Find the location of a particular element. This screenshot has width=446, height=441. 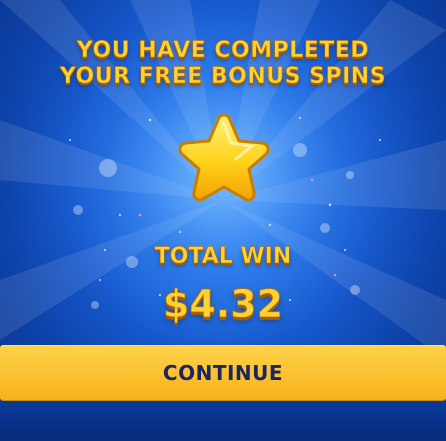

total-win-amount: $4.32 is located at coordinates (223, 304).